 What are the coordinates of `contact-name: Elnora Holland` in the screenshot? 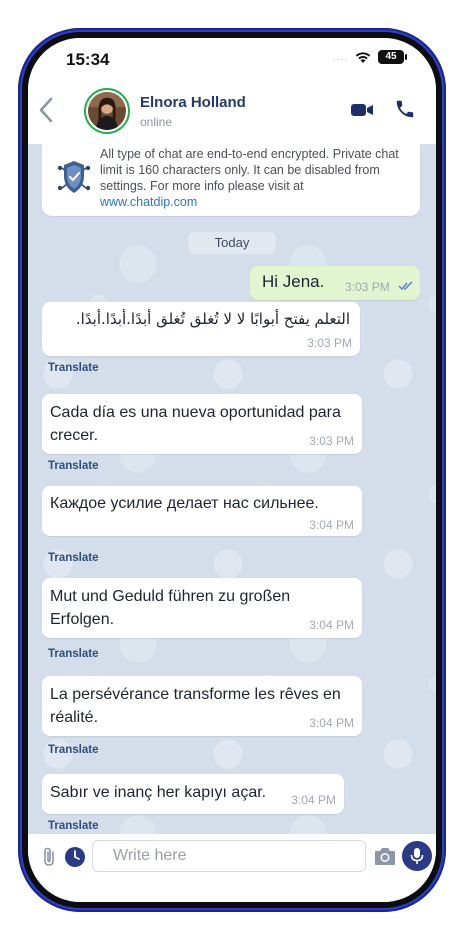 It's located at (193, 102).